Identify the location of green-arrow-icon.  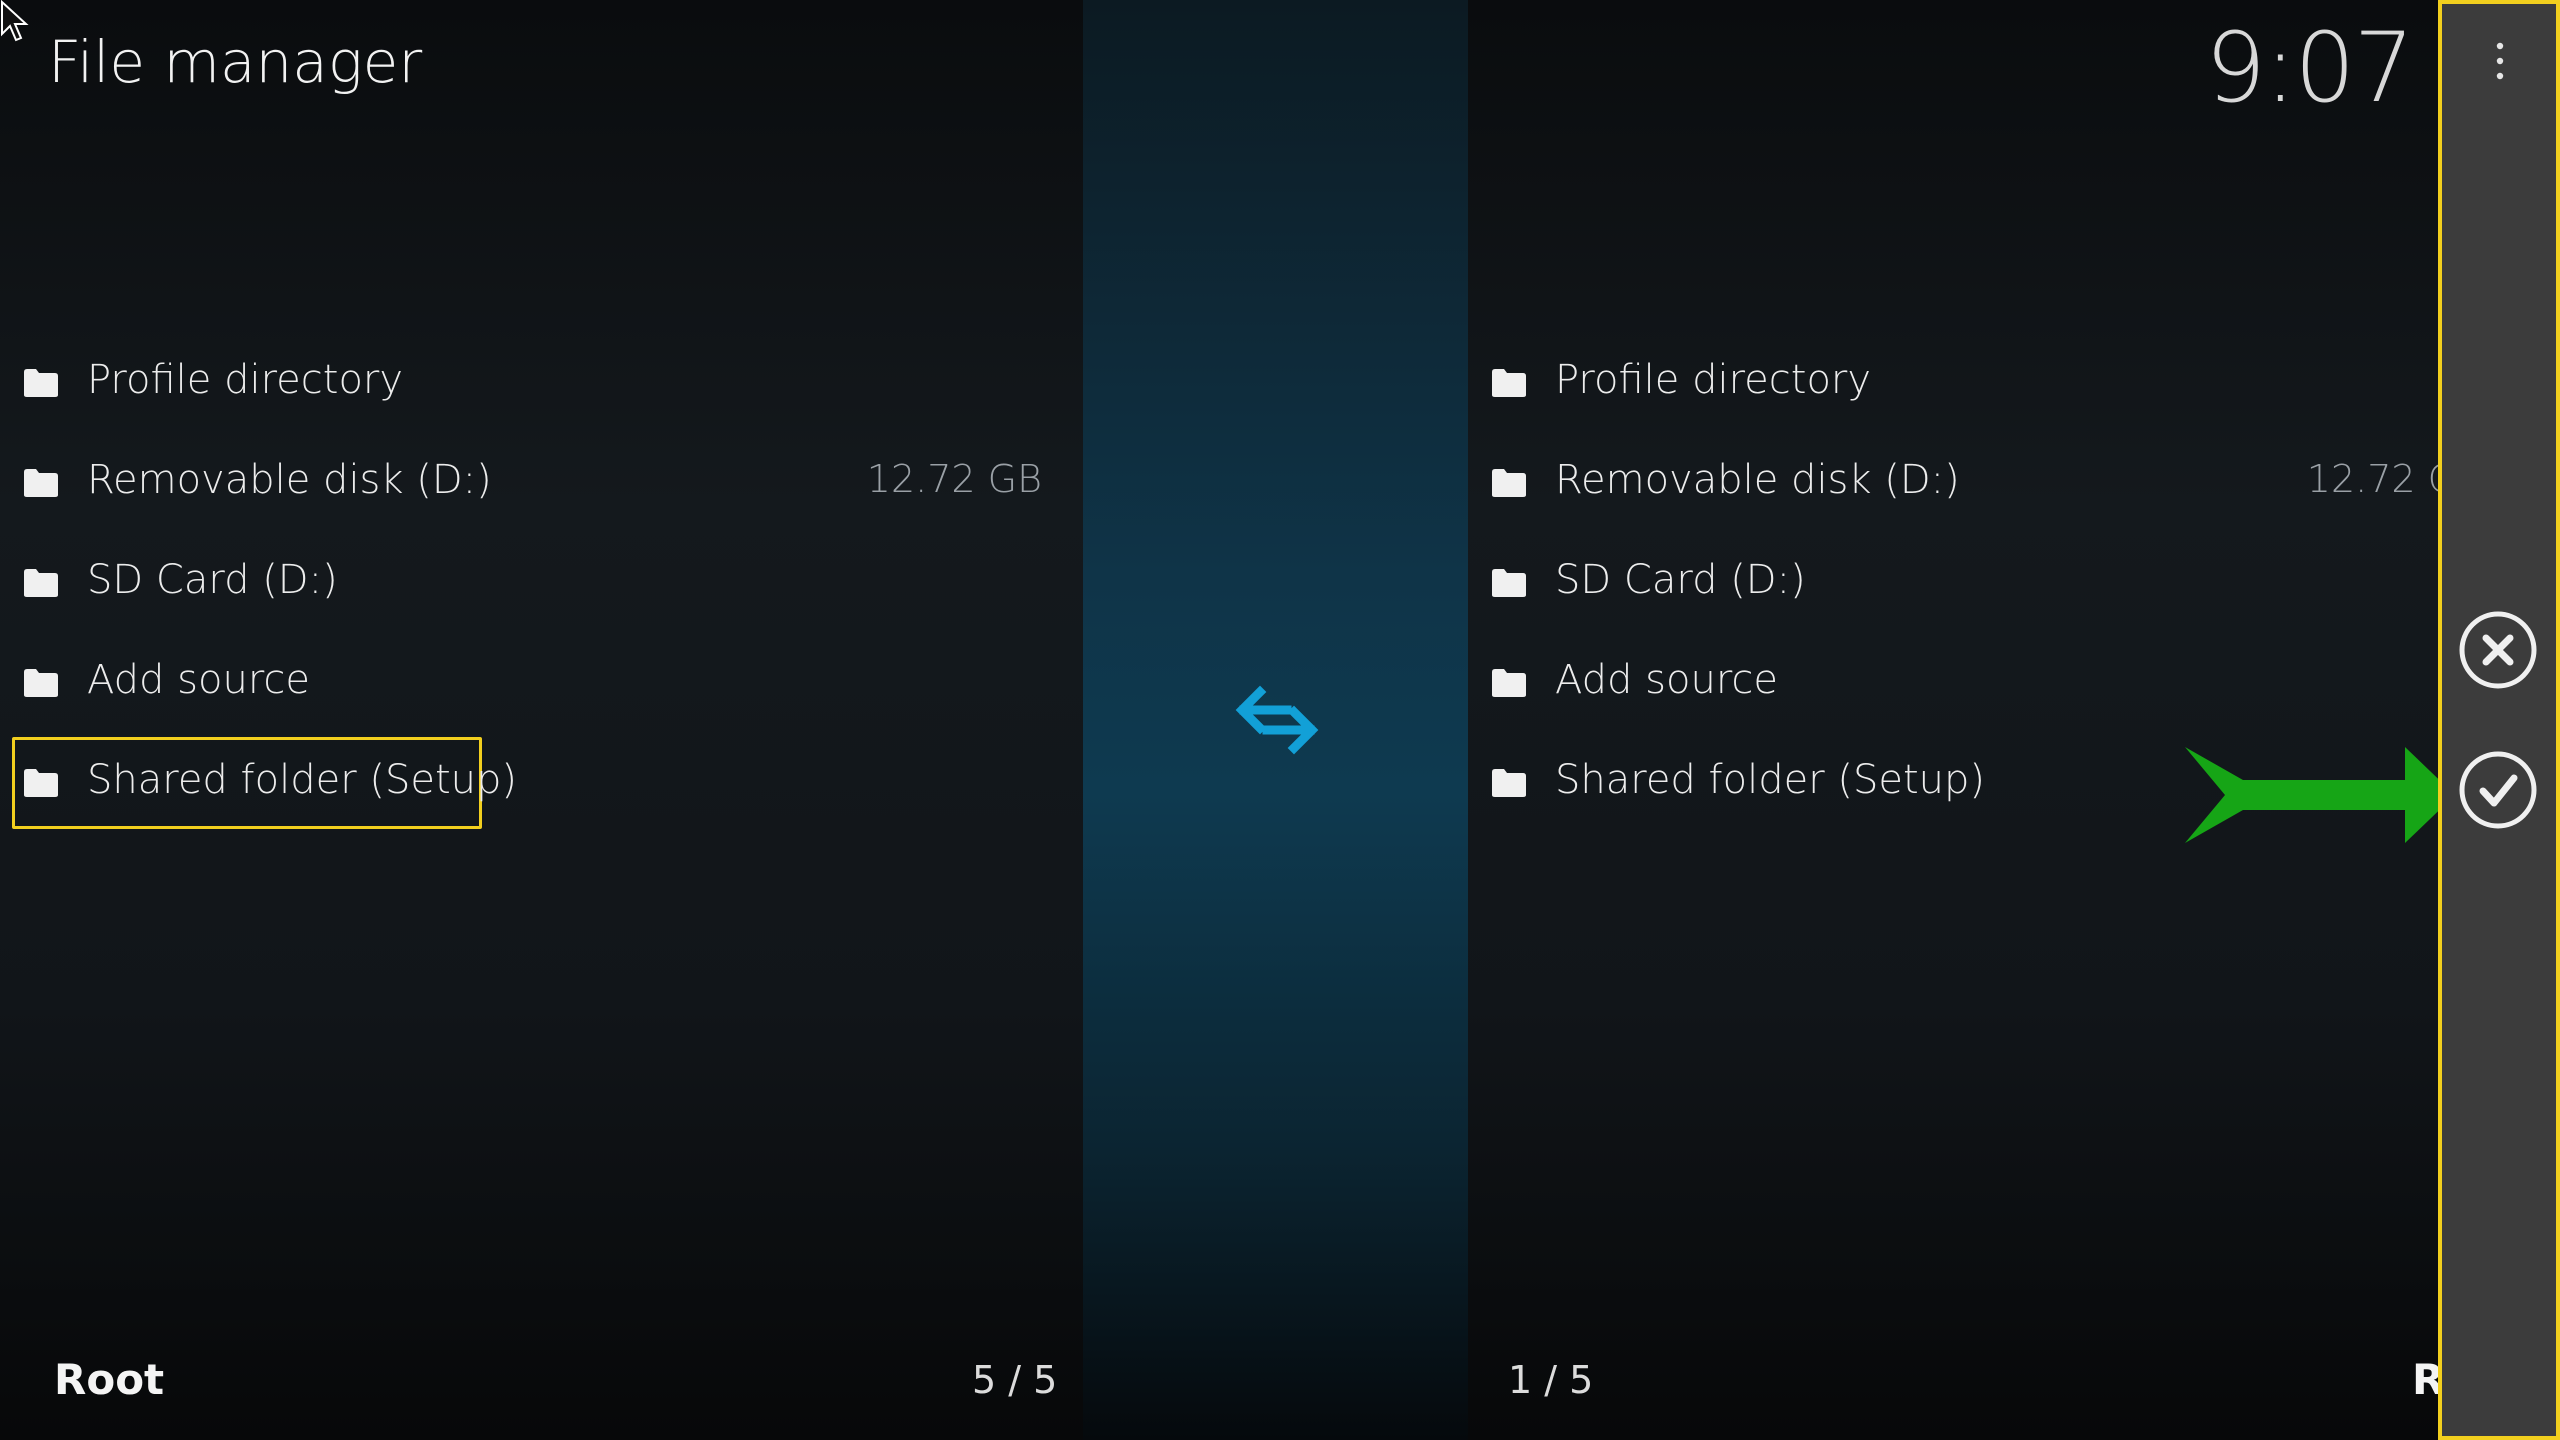
(2320, 795).